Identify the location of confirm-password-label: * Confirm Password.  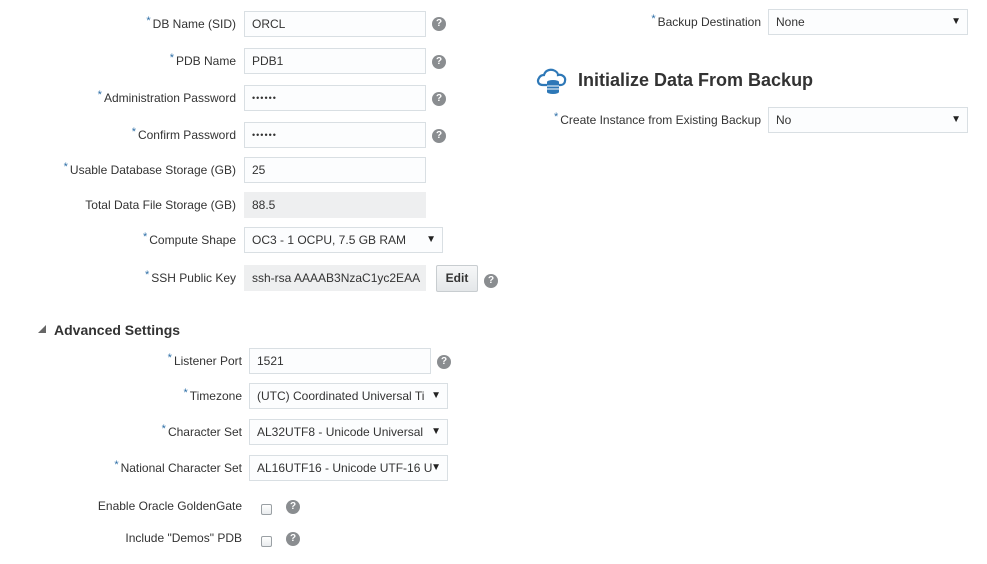
(183, 134).